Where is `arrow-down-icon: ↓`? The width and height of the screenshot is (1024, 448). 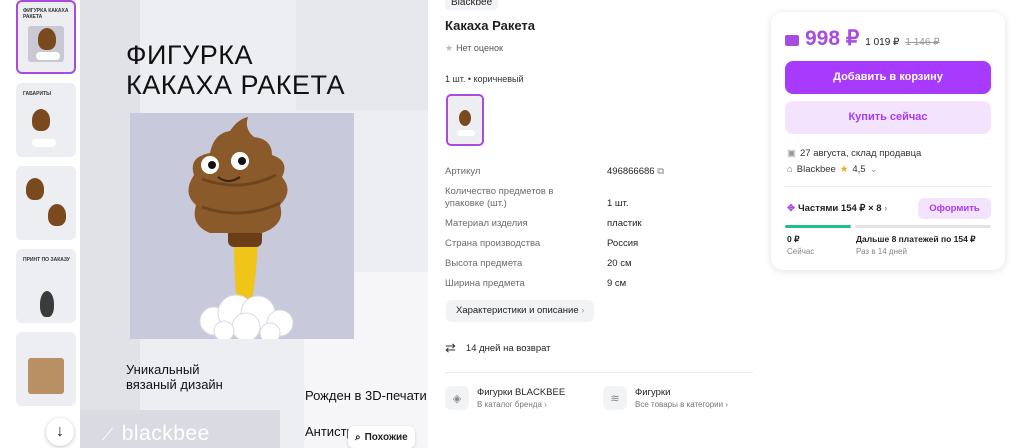
arrow-down-icon: ↓ is located at coordinates (60, 431).